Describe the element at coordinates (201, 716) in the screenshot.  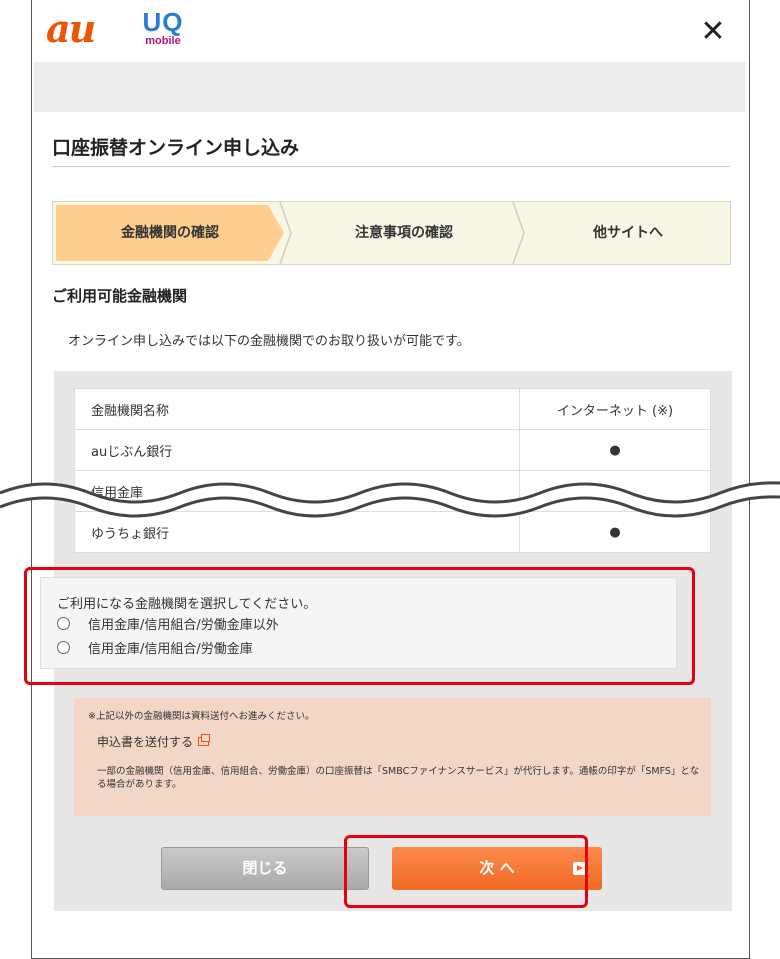
I see `notice-line: ※上記以外の金融機関は資料送付へお進みください。` at that location.